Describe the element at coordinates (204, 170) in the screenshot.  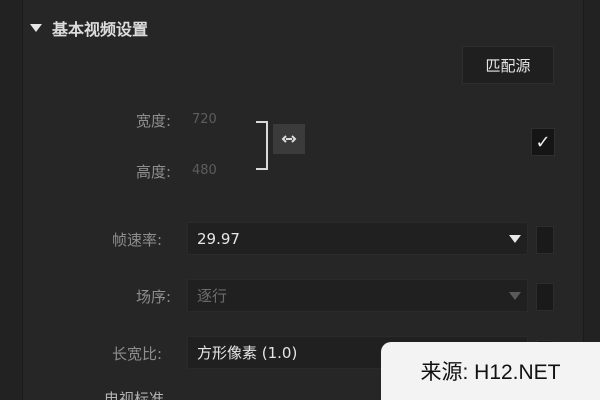
I see `height-value: 480` at that location.